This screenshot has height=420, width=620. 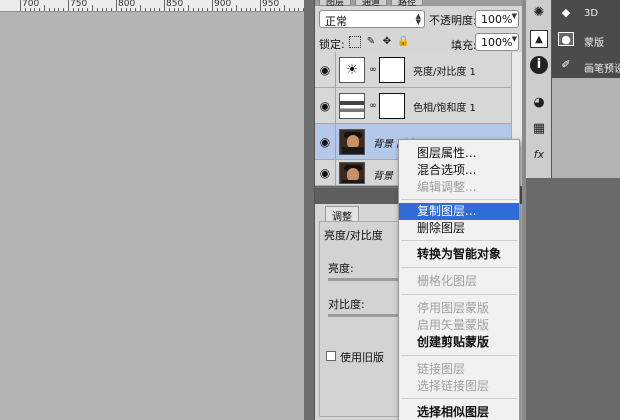 What do you see at coordinates (539, 155) in the screenshot?
I see `fx-icon: fx` at bounding box center [539, 155].